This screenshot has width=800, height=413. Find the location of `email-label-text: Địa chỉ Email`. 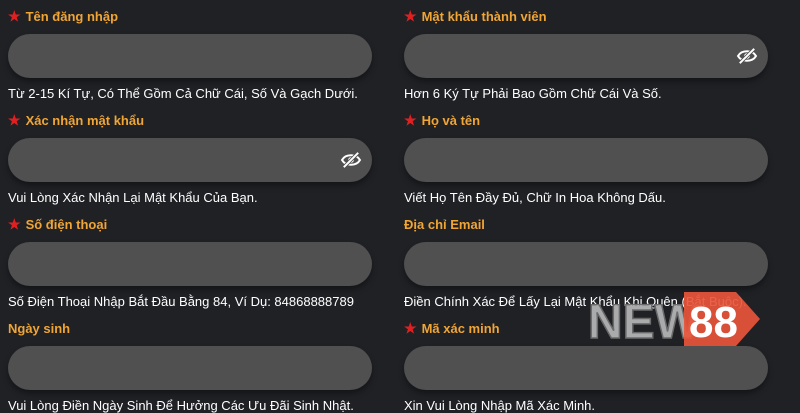

email-label-text: Địa chỉ Email is located at coordinates (444, 224).